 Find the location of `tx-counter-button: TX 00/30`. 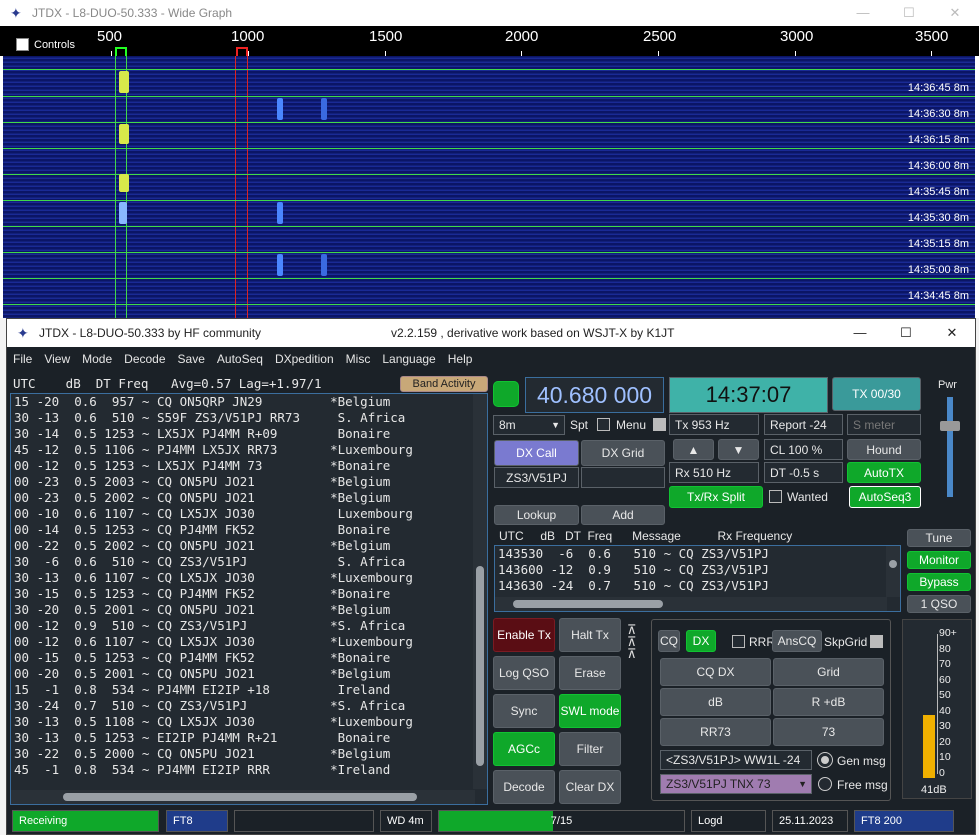

tx-counter-button: TX 00/30 is located at coordinates (876, 394).